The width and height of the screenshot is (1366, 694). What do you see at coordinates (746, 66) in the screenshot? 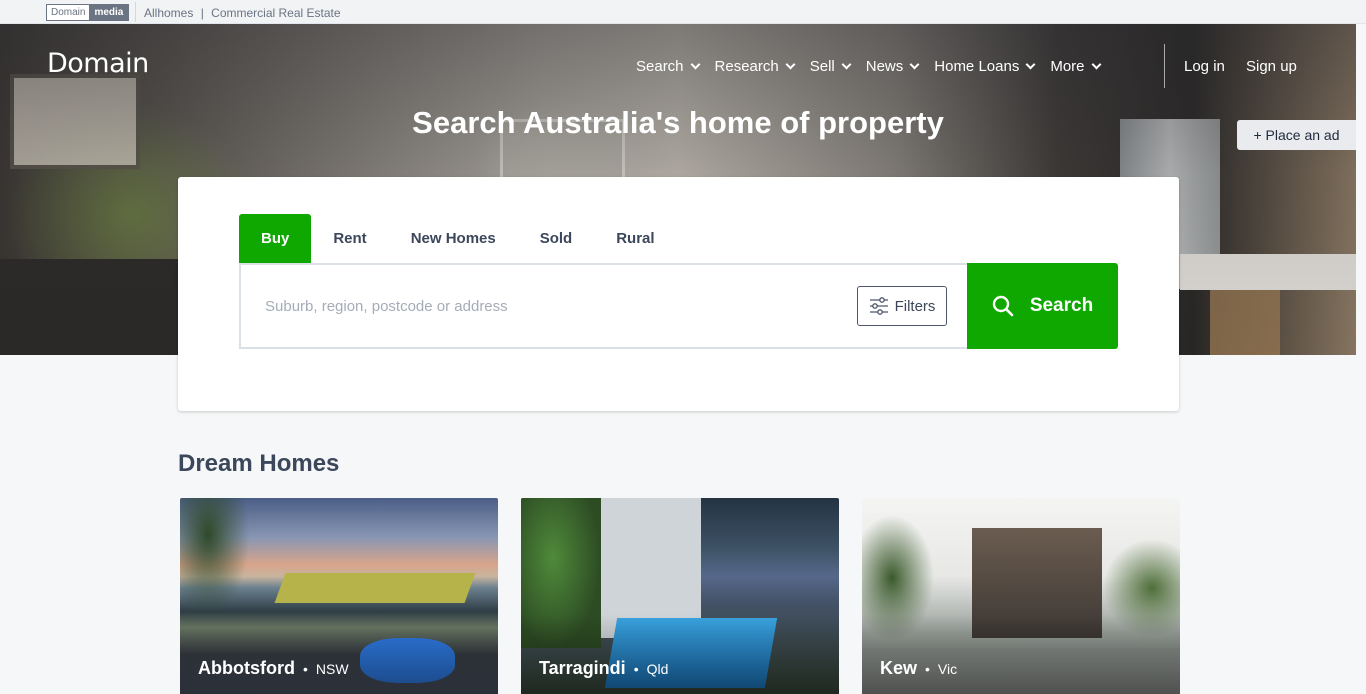
I see `nav-label: Research` at bounding box center [746, 66].